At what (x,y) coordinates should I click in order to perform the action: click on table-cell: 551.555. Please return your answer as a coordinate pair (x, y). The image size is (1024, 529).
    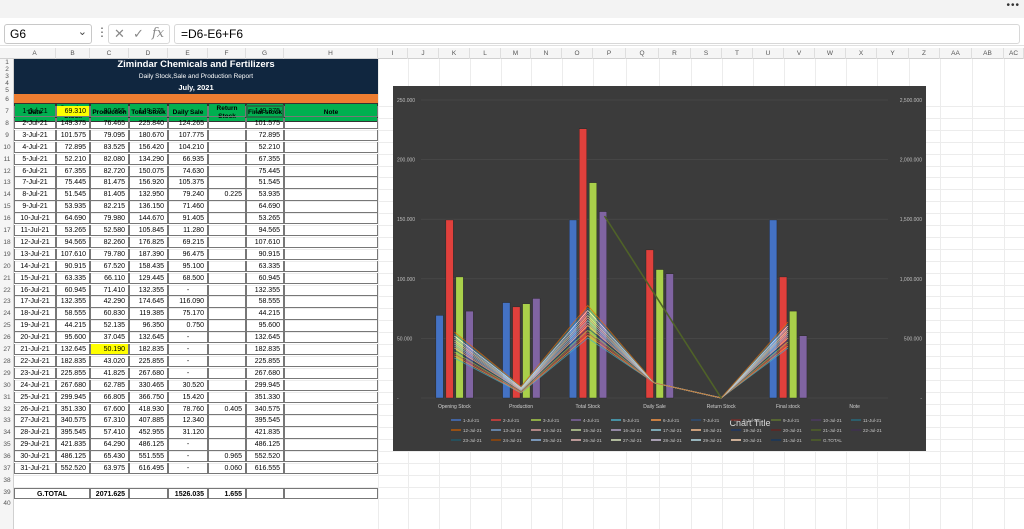
    Looking at the image, I should click on (148, 457).